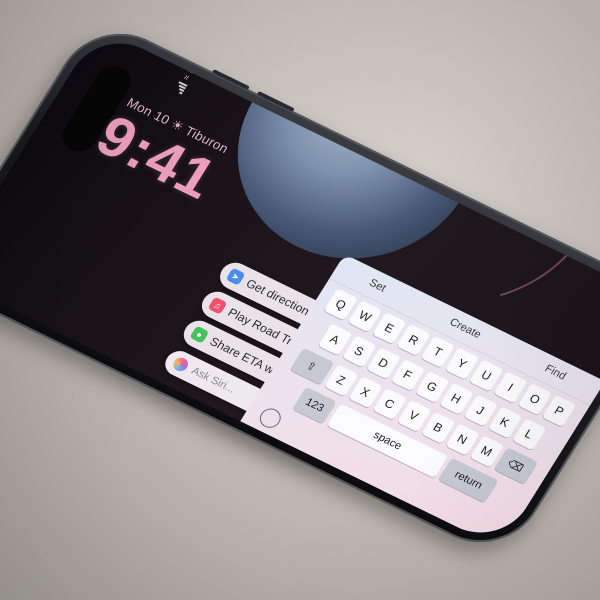 The width and height of the screenshot is (600, 600). What do you see at coordinates (180, 364) in the screenshot?
I see `siri-icon` at bounding box center [180, 364].